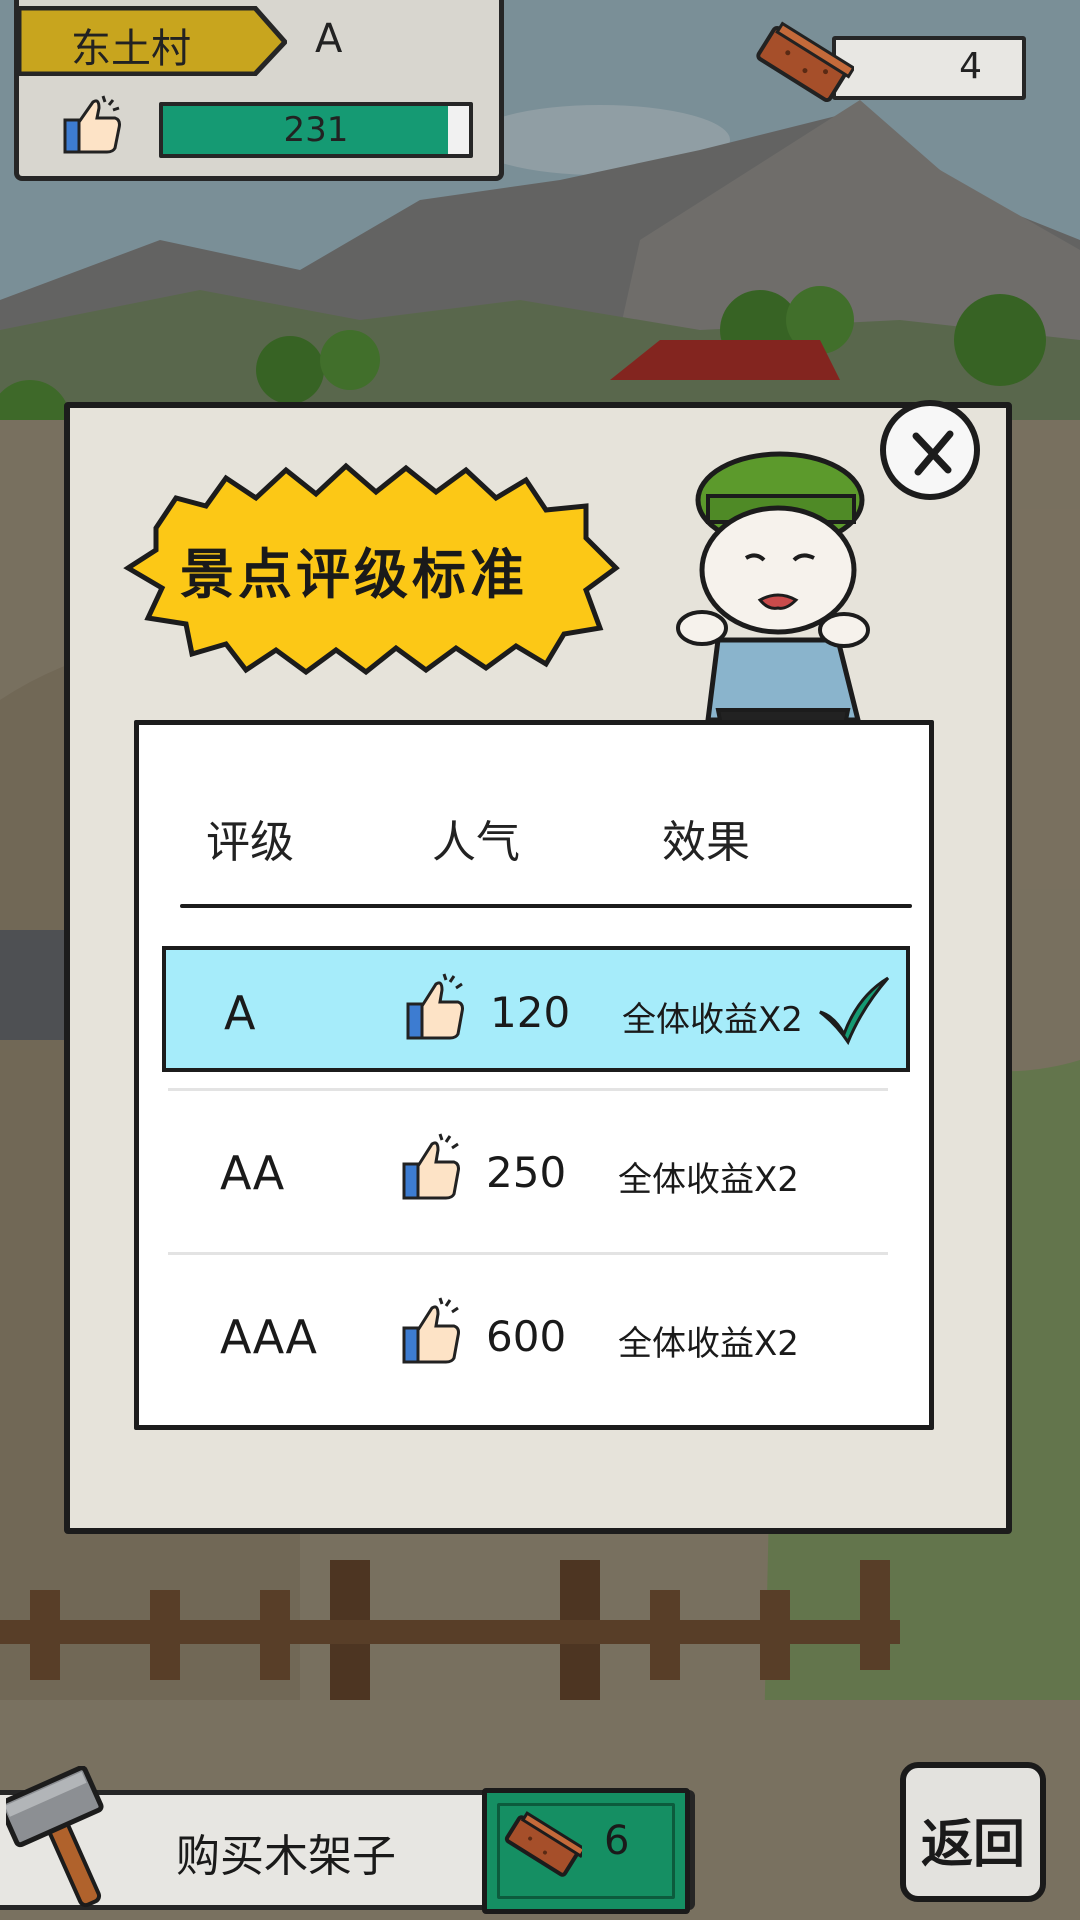  Describe the element at coordinates (972, 1845) in the screenshot. I see `back-button-label: 返回` at that location.